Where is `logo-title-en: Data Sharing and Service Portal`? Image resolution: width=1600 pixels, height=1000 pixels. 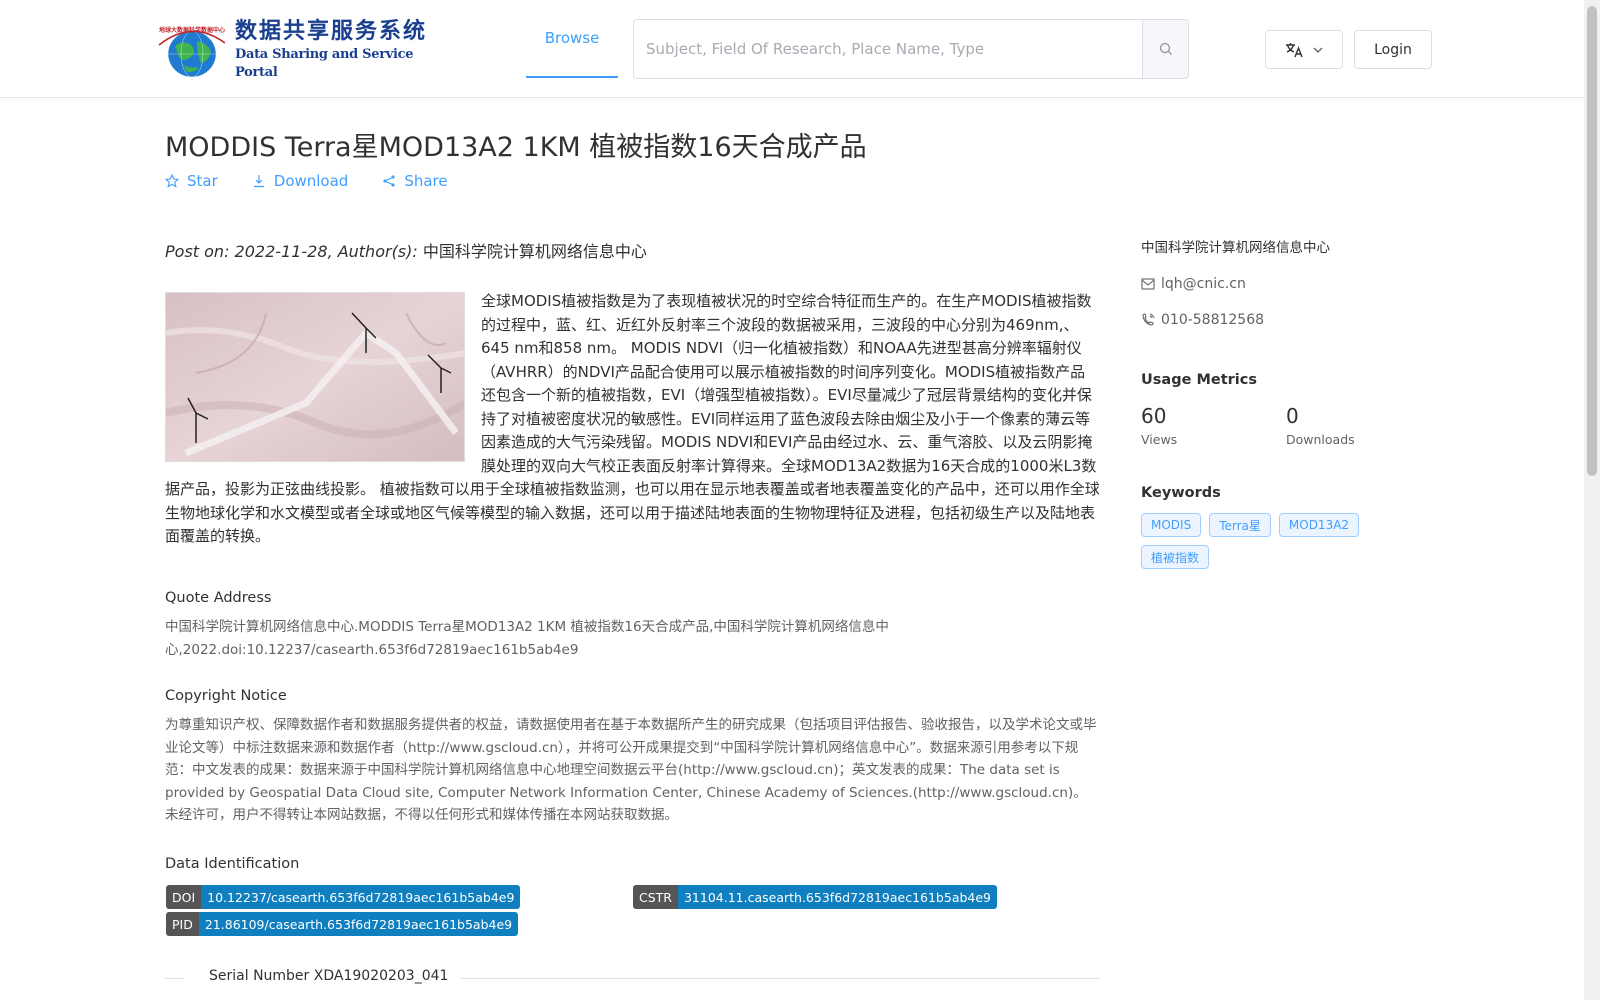 logo-title-en: Data Sharing and Service Portal is located at coordinates (324, 63).